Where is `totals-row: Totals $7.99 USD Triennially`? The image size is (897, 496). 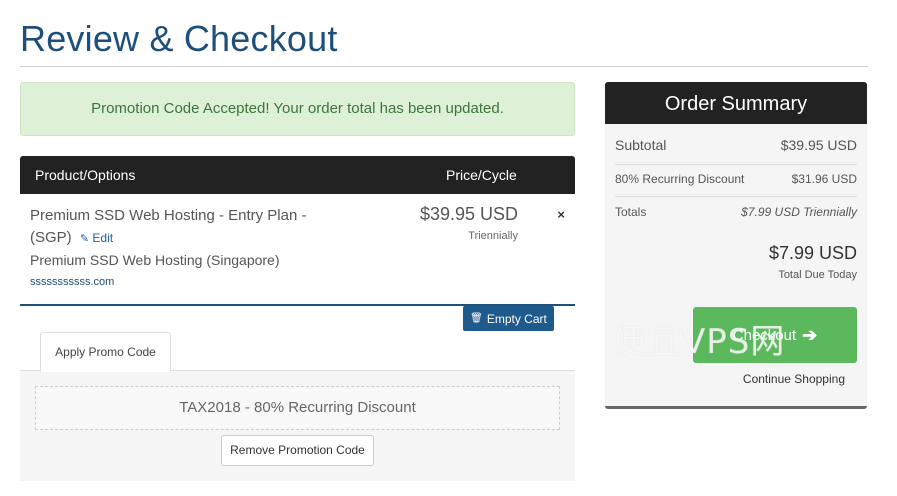 totals-row: Totals $7.99 USD Triennially is located at coordinates (736, 212).